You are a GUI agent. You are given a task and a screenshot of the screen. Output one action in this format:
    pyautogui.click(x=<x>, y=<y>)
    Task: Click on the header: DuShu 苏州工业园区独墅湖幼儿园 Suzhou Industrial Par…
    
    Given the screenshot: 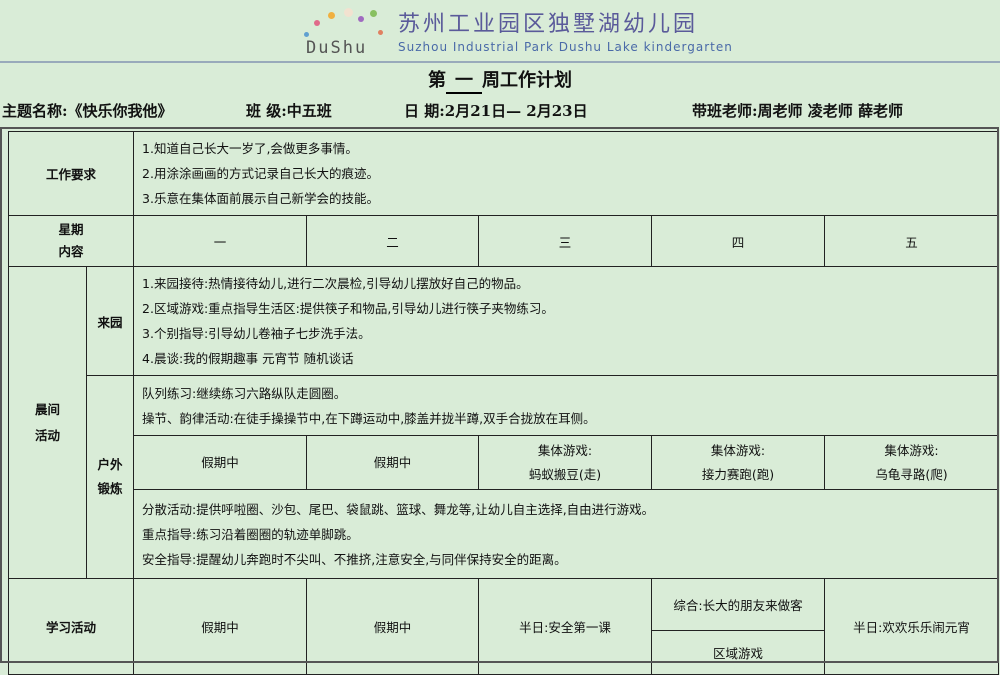 What is the action you would take?
    pyautogui.click(x=500, y=31)
    